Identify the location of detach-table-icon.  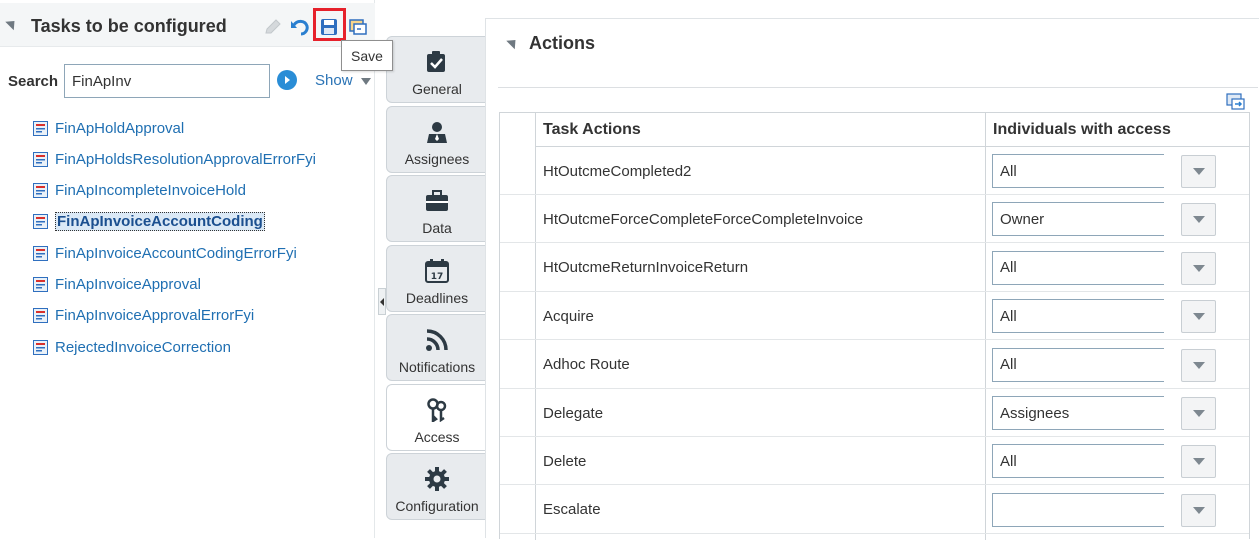
(1236, 102).